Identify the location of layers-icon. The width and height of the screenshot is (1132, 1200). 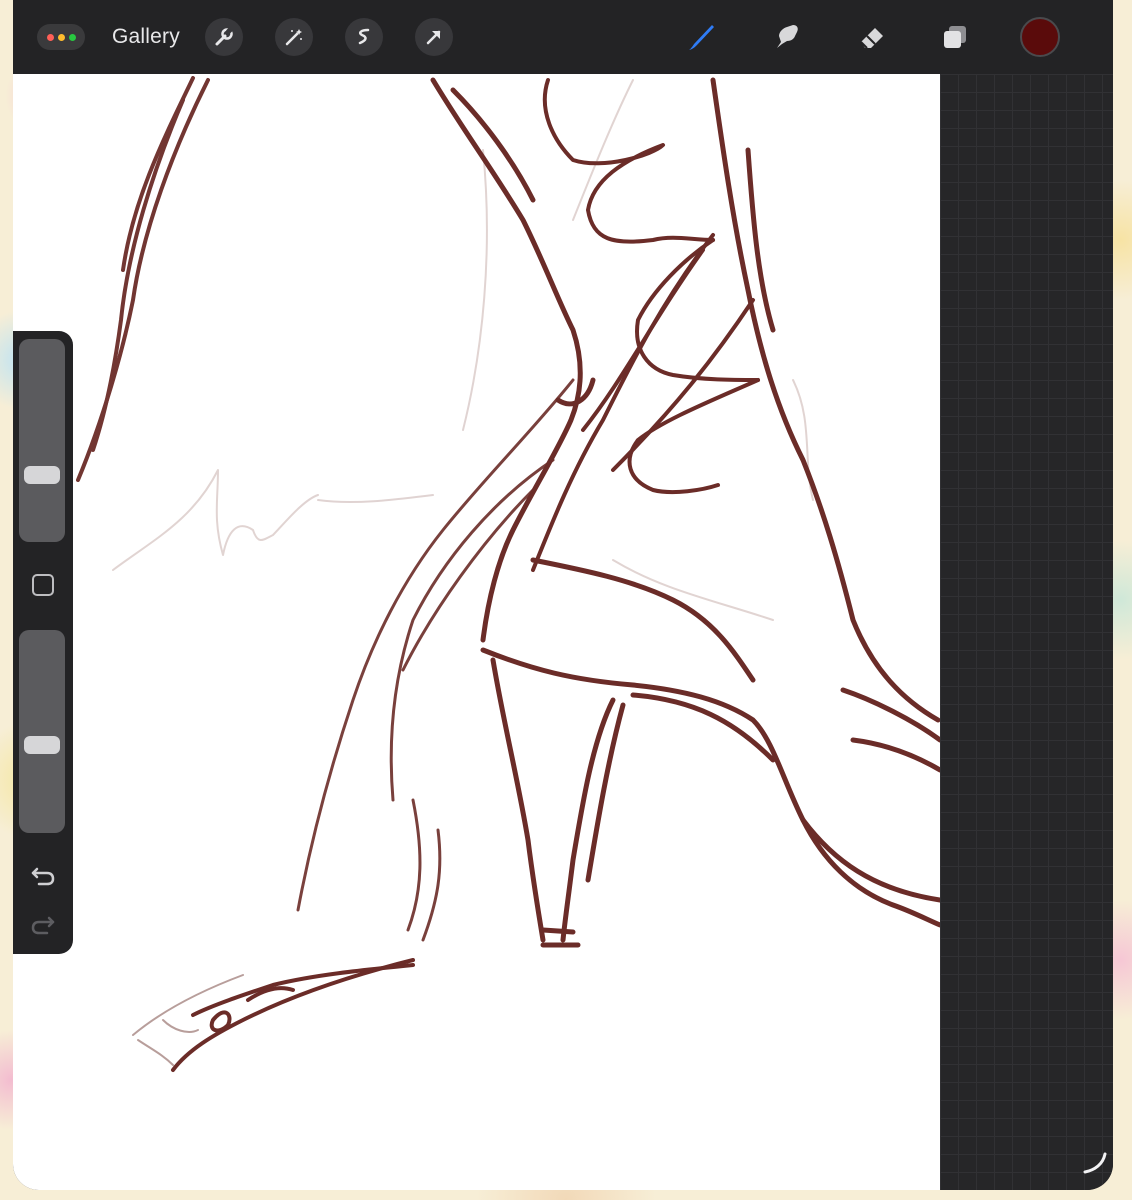
(955, 37).